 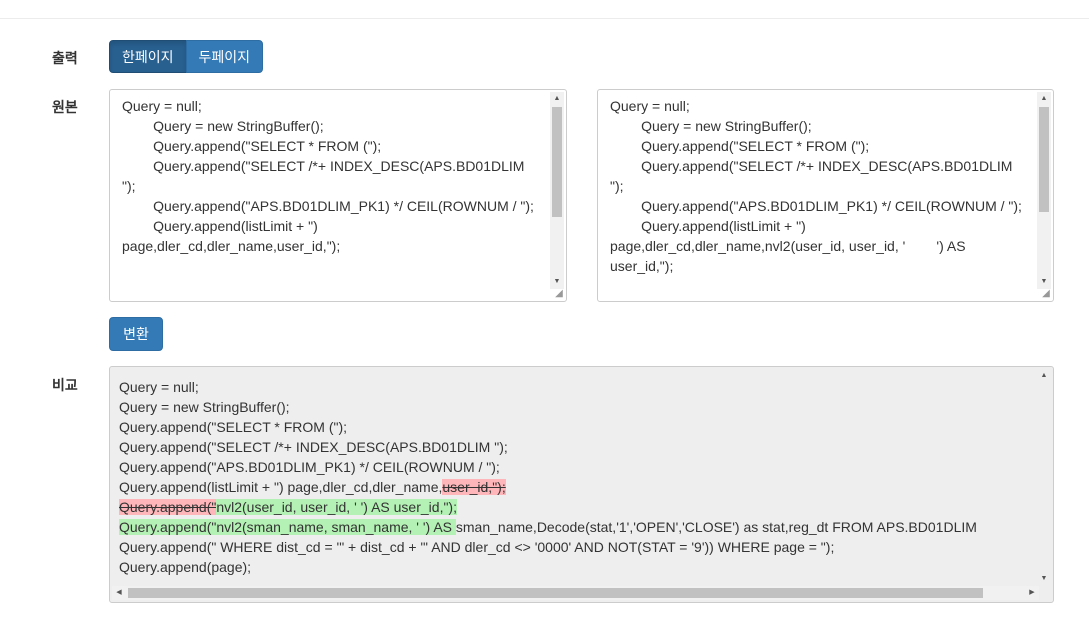 What do you see at coordinates (159, 387) in the screenshot?
I see `unchanged-text: Query = null;` at bounding box center [159, 387].